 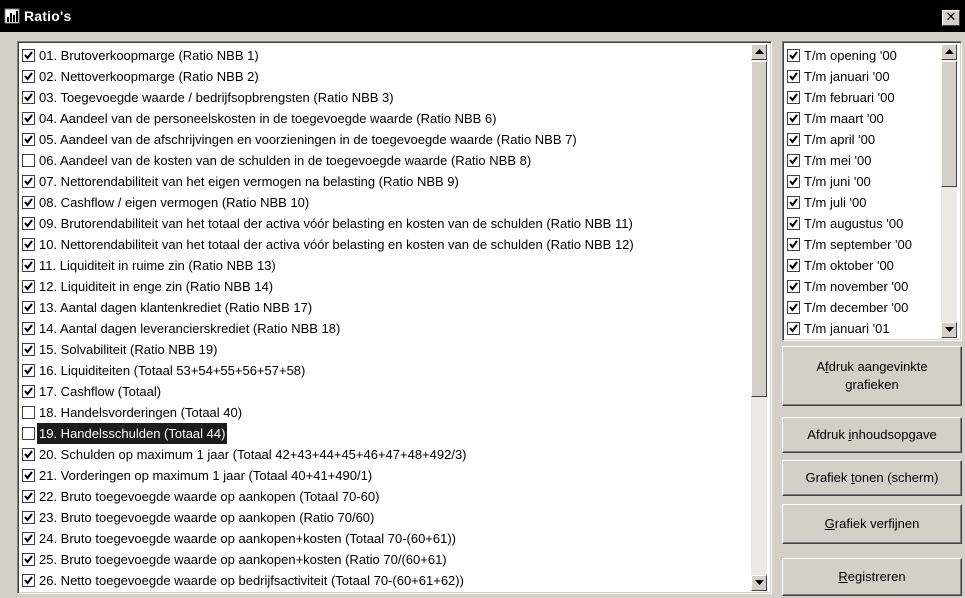 What do you see at coordinates (858, 244) in the screenshot?
I see `period-list-item-label: T/m september '00` at bounding box center [858, 244].